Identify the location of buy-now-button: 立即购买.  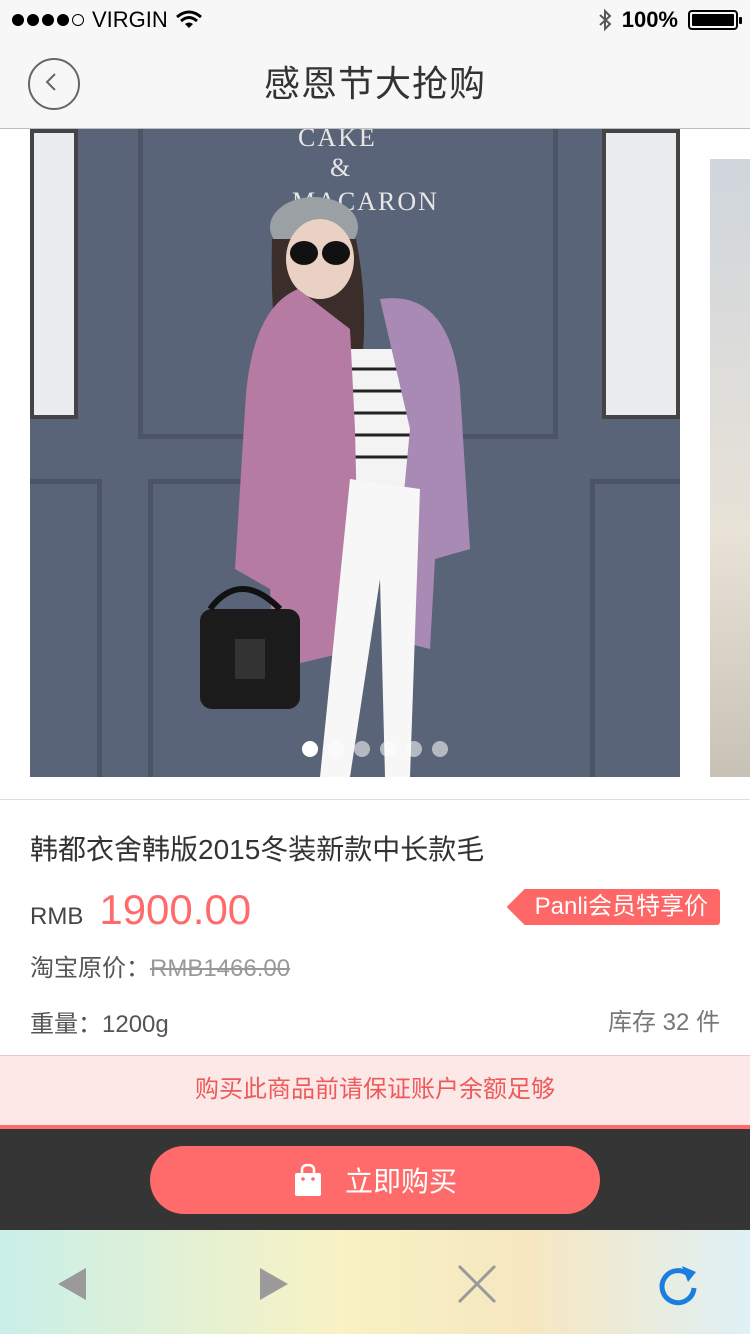
(375, 1180).